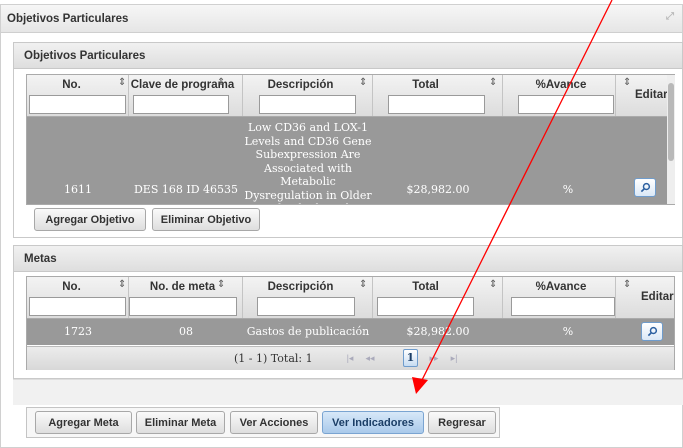 The image size is (683, 448). What do you see at coordinates (420, 385) in the screenshot?
I see `arrow-head` at bounding box center [420, 385].